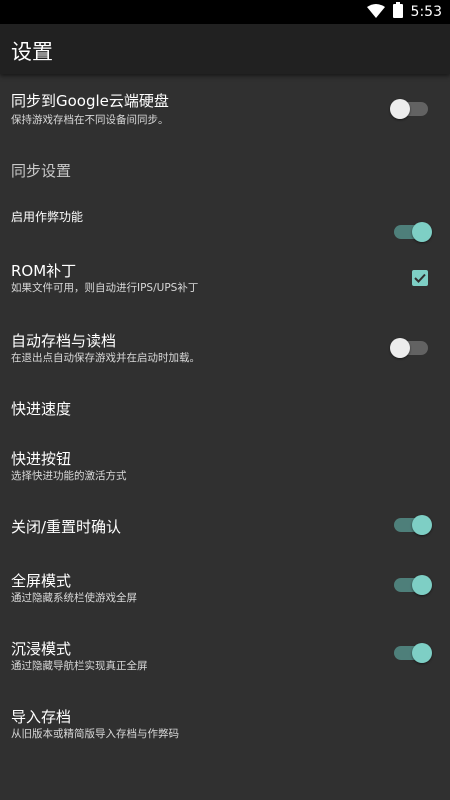 This screenshot has width=450, height=800. What do you see at coordinates (225, 415) in the screenshot?
I see `setting-ff-speed: 快进速度` at bounding box center [225, 415].